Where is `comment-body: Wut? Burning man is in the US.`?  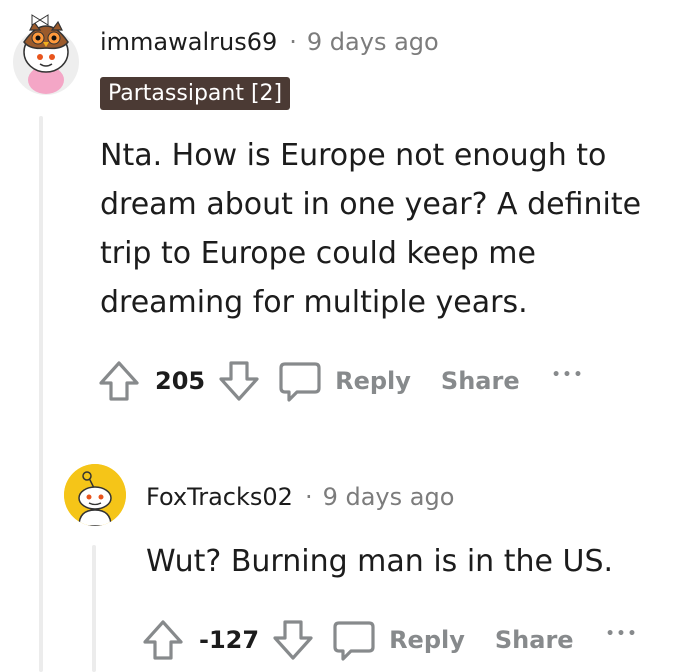
comment-body: Wut? Burning man is in the US. is located at coordinates (379, 561).